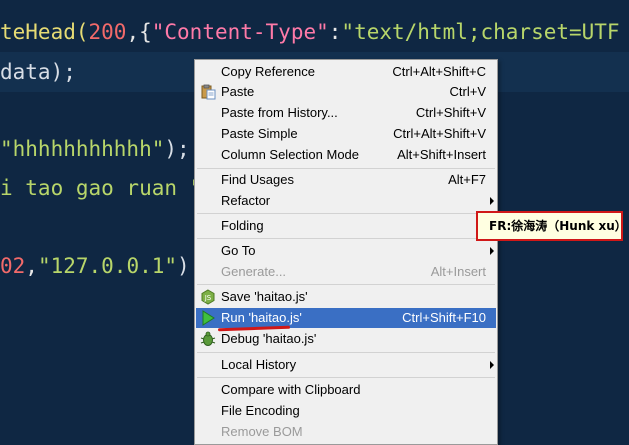 The image size is (629, 445). Describe the element at coordinates (31, 266) in the screenshot. I see `code-token: ,` at that location.